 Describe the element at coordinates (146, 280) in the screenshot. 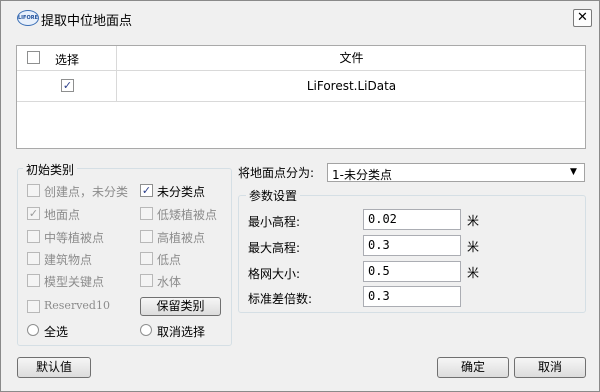

I see `class-water-checkbox` at that location.